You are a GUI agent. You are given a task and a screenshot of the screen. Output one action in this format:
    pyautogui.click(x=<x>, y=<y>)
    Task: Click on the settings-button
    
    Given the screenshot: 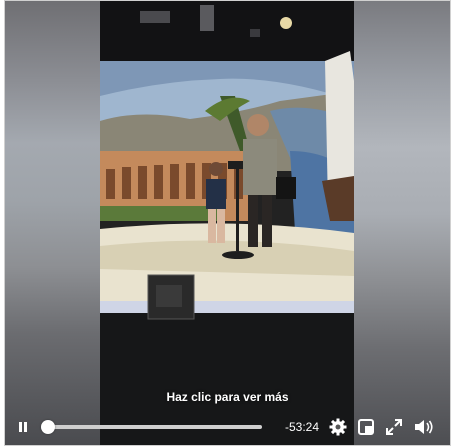 What is the action you would take?
    pyautogui.click(x=338, y=427)
    